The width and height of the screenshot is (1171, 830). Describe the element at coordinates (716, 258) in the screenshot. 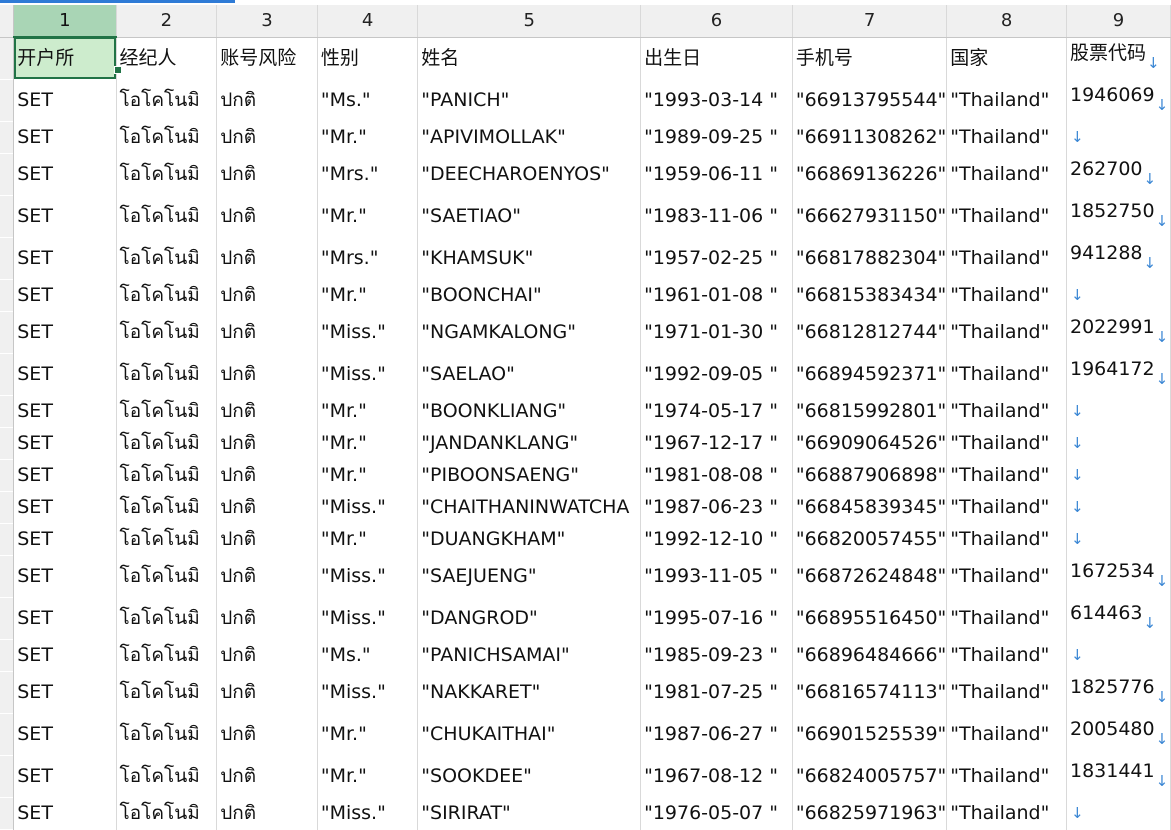

I see `cell: "1957-02-25 "` at that location.